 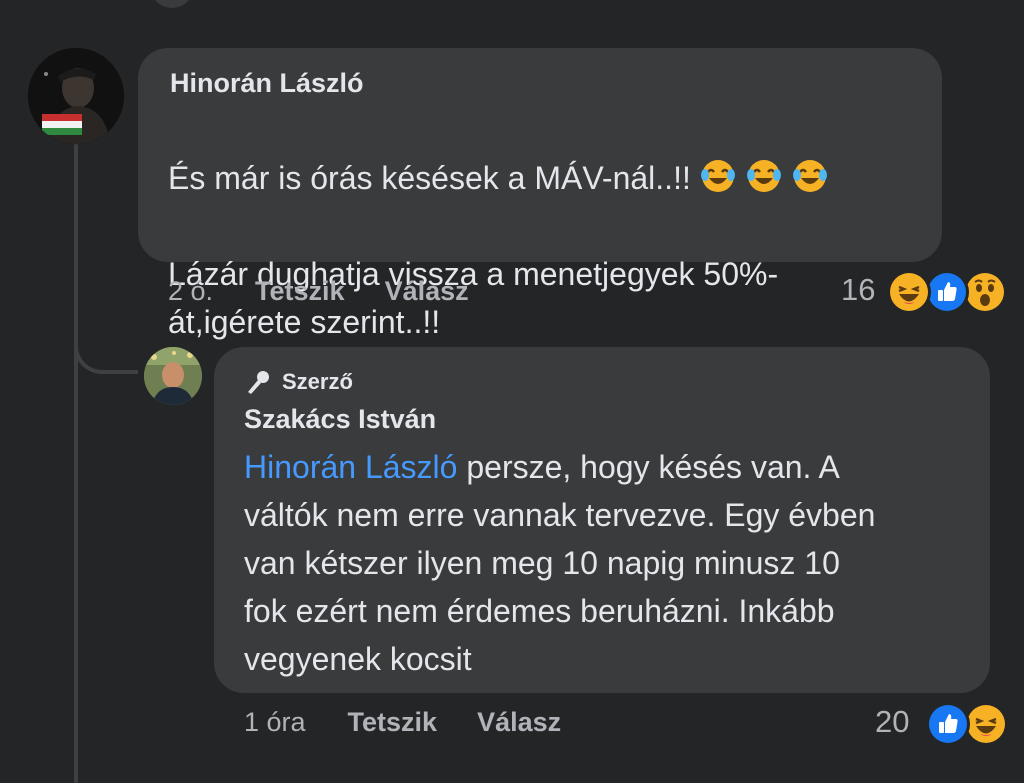 What do you see at coordinates (429, 178) in the screenshot?
I see `comment-text-line1: És már is órás késések a MÁV-nál..!!` at bounding box center [429, 178].